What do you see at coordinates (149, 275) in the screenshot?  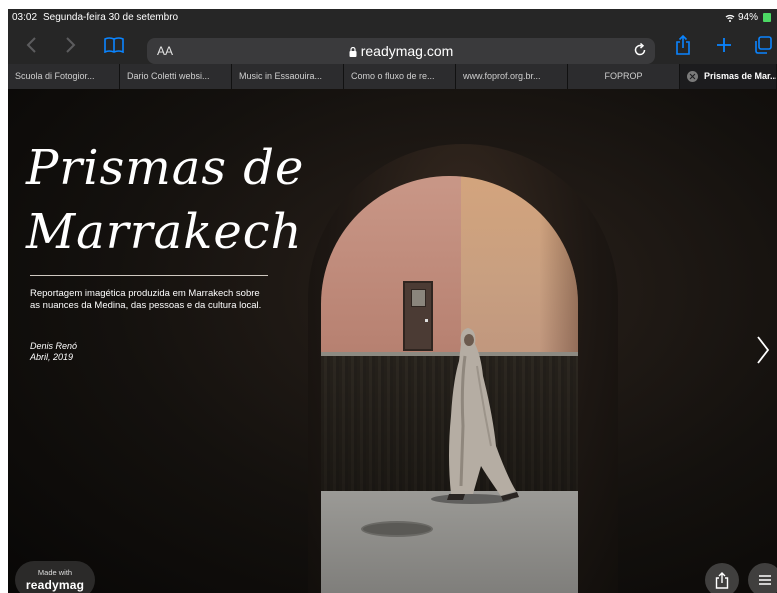 I see `title-divider` at bounding box center [149, 275].